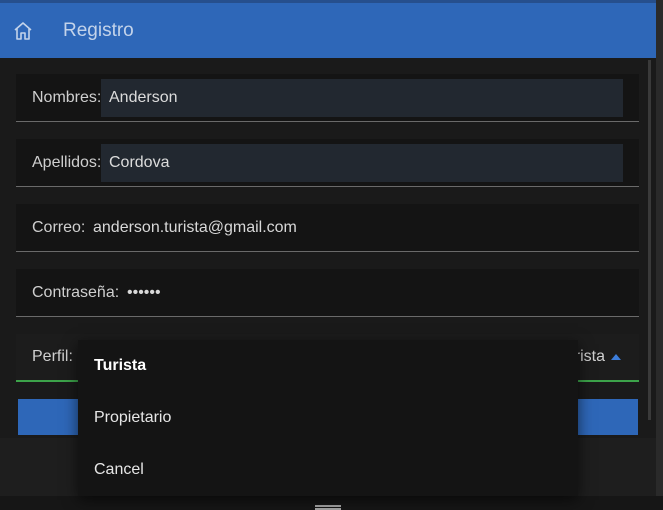  Describe the element at coordinates (120, 366) in the screenshot. I see `option-turista: Turista` at that location.